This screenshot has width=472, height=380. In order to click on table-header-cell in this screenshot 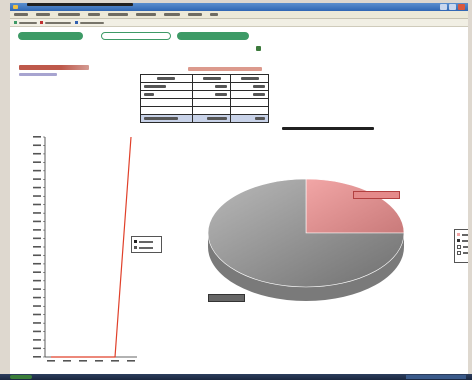, I will do `click(249, 78)`.